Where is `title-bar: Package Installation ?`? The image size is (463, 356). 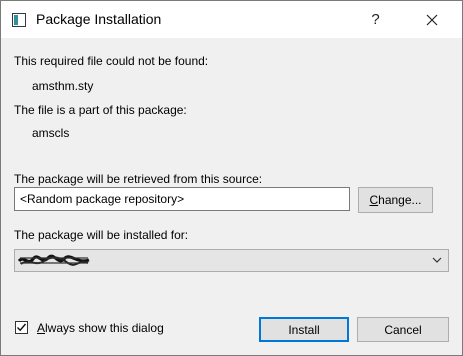 title-bar: Package Installation ? is located at coordinates (231, 19).